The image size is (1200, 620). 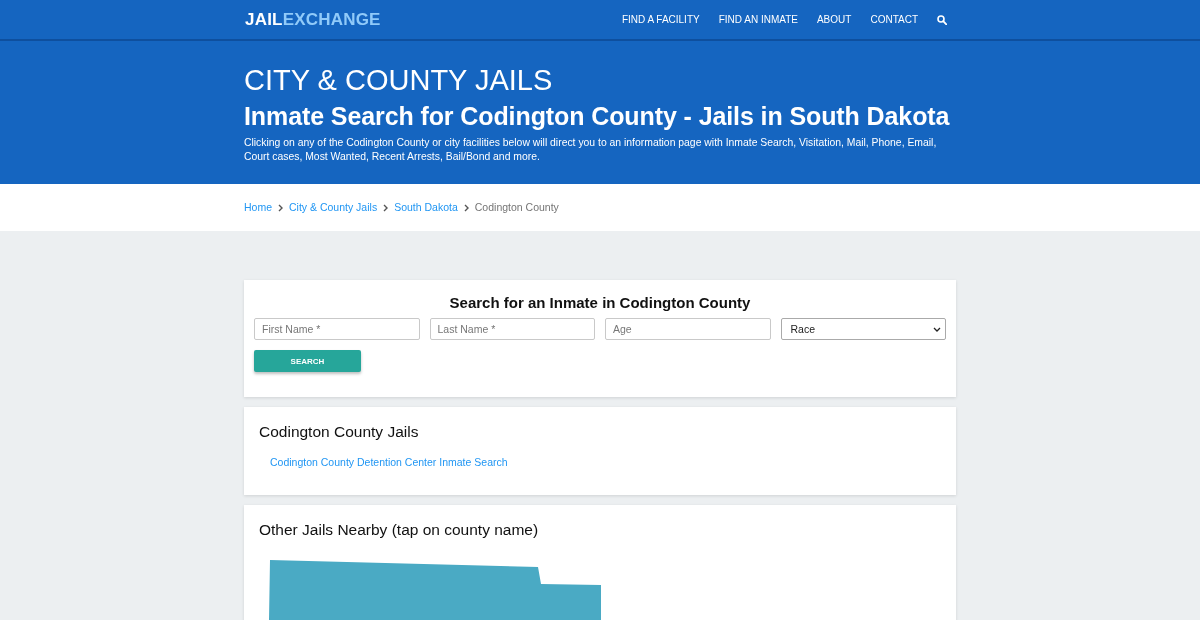 What do you see at coordinates (591, 150) in the screenshot?
I see `intro-text: Clicking on any of the Codington County or city facilities below will direct you to an information page with Inmate Search, Visitation, Mail, Phone, Email, Court cases, Most Wanted, Recent Arrests, Bail/Bond and more.` at bounding box center [591, 150].